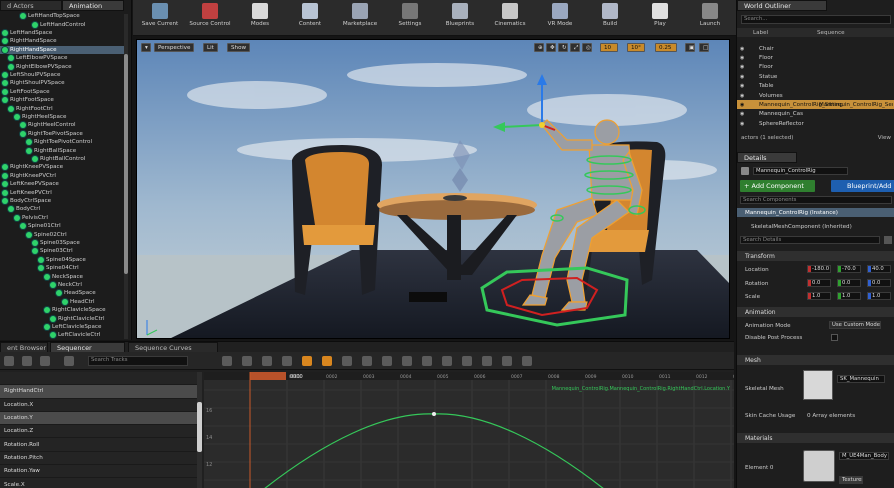 The width and height of the screenshot is (894, 488). What do you see at coordinates (62, 218) in the screenshot?
I see `rig-control-item: PelvisCtrl` at bounding box center [62, 218].